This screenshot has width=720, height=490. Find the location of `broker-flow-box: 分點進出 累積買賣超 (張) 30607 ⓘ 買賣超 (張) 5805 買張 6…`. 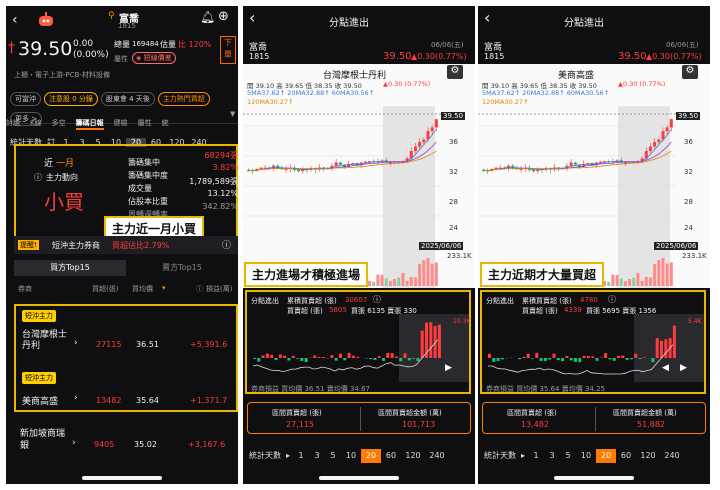

broker-flow-box: 分點進出 累積買賣超 (張) 30607 ⓘ 買賣超 (張) 5805 買張 6… is located at coordinates (358, 342).